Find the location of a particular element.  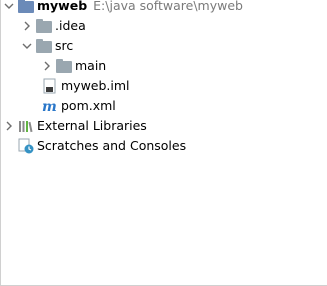

tree-node-idea: .idea is located at coordinates (53, 26).